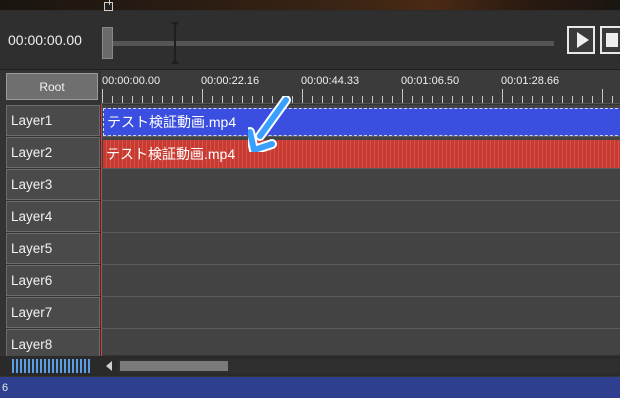  What do you see at coordinates (230, 81) in the screenshot?
I see `ruler-label: 00:00:22.16` at bounding box center [230, 81].